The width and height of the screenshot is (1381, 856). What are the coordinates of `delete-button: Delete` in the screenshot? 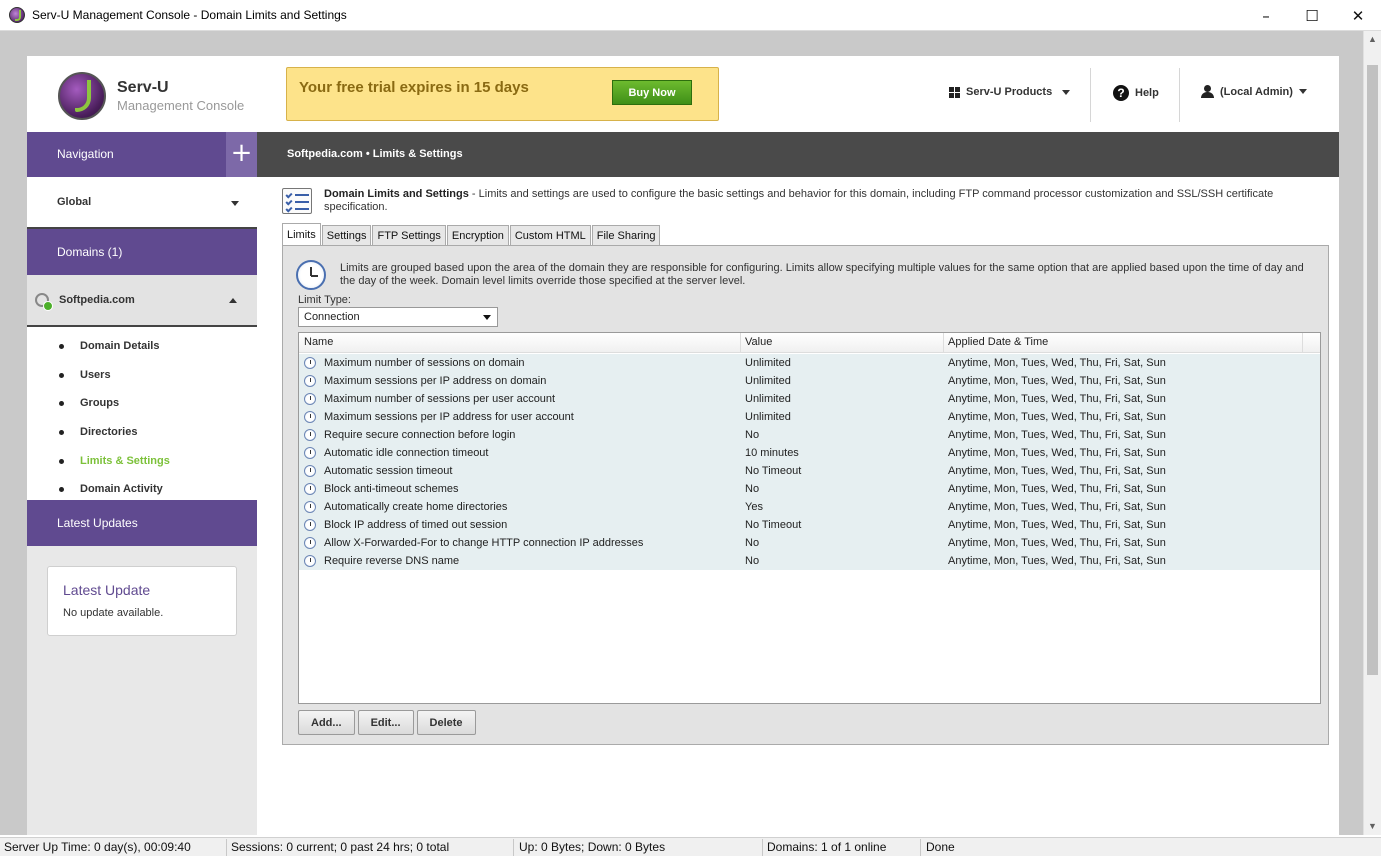 It's located at (446, 722).